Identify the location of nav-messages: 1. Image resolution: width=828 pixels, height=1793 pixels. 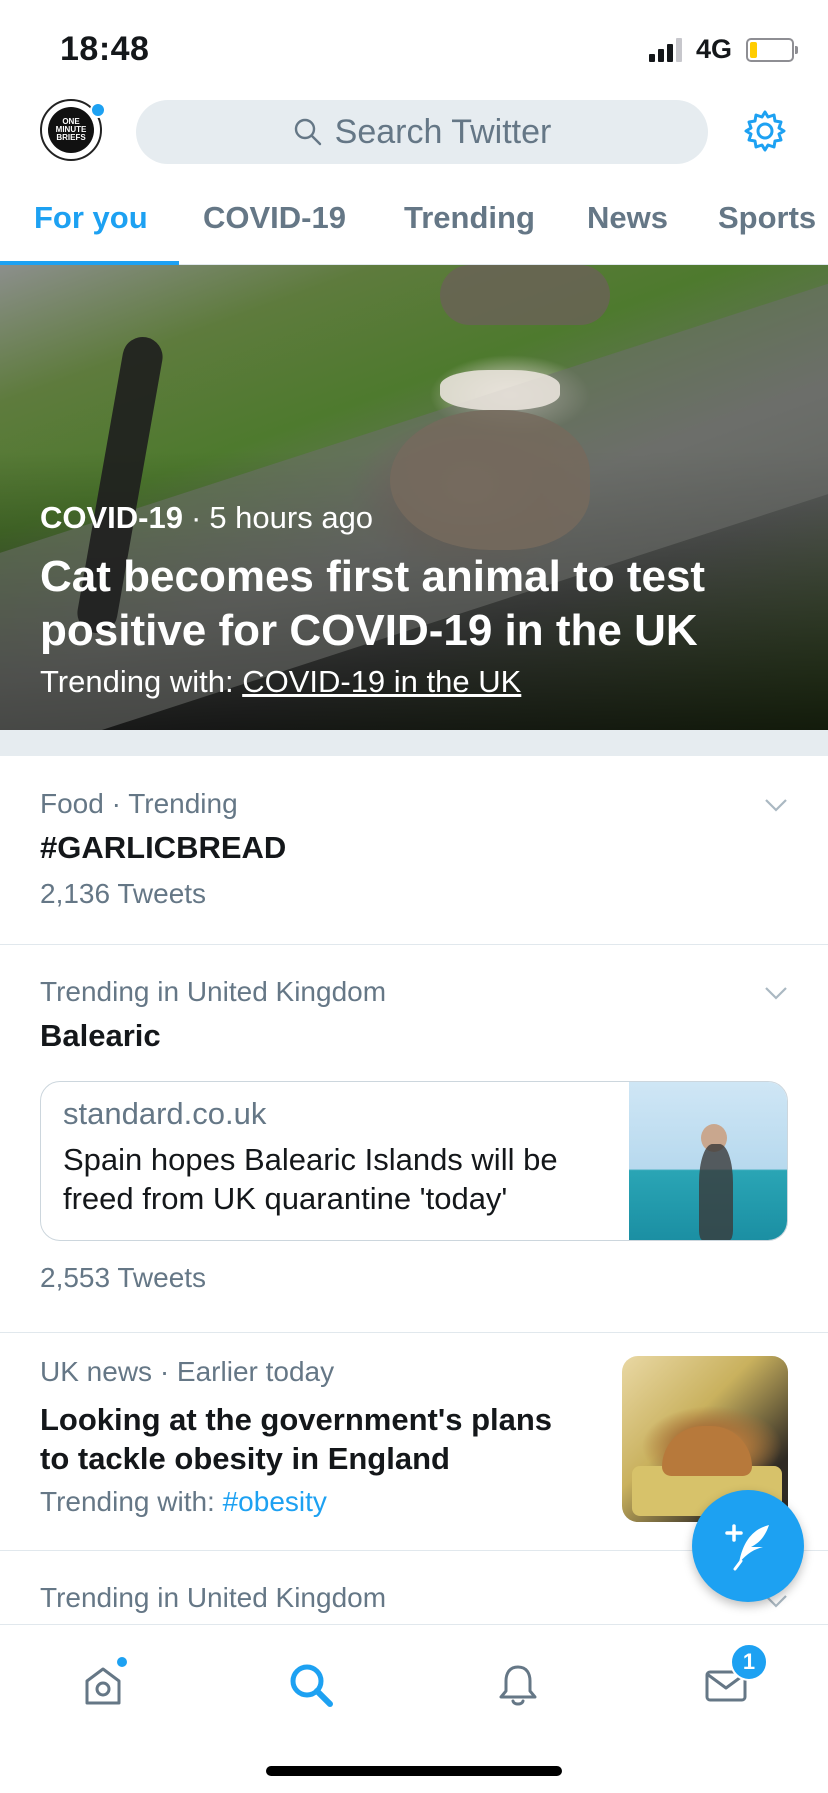
(732, 1679).